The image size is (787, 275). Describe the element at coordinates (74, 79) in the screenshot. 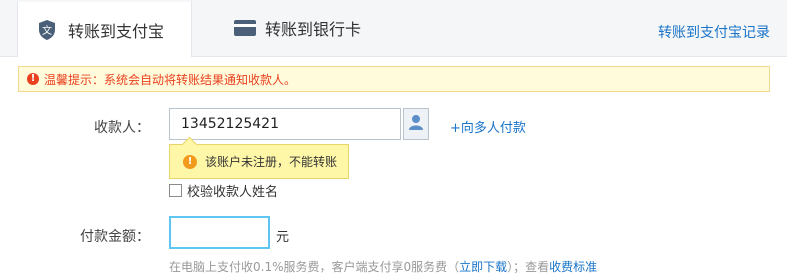

I see `notice-title: 温馨提示：` at that location.